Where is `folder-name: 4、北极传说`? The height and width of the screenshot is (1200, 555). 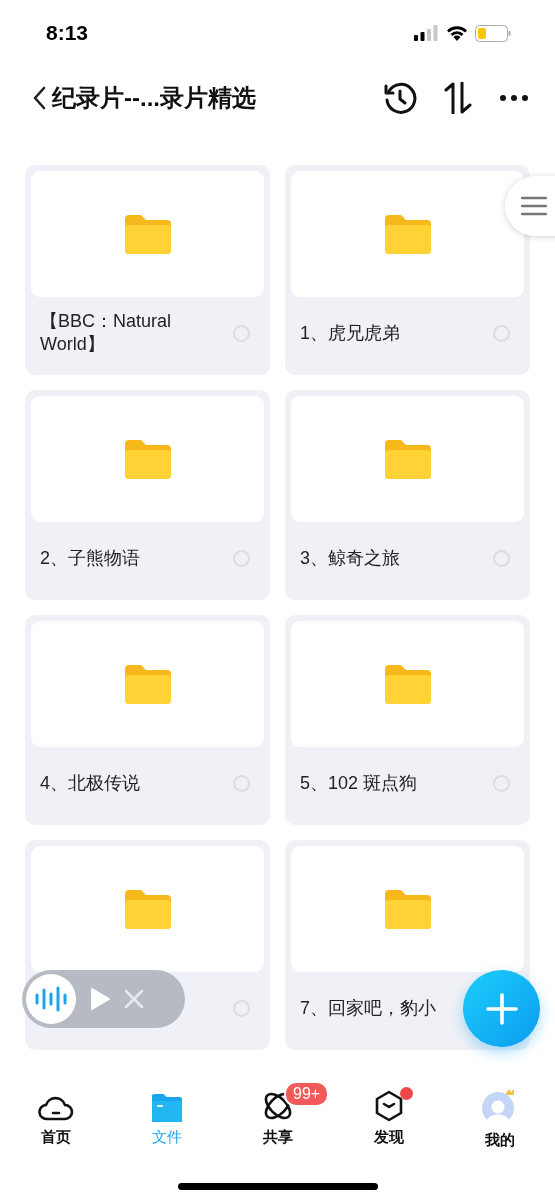 folder-name: 4、北极传说 is located at coordinates (90, 783).